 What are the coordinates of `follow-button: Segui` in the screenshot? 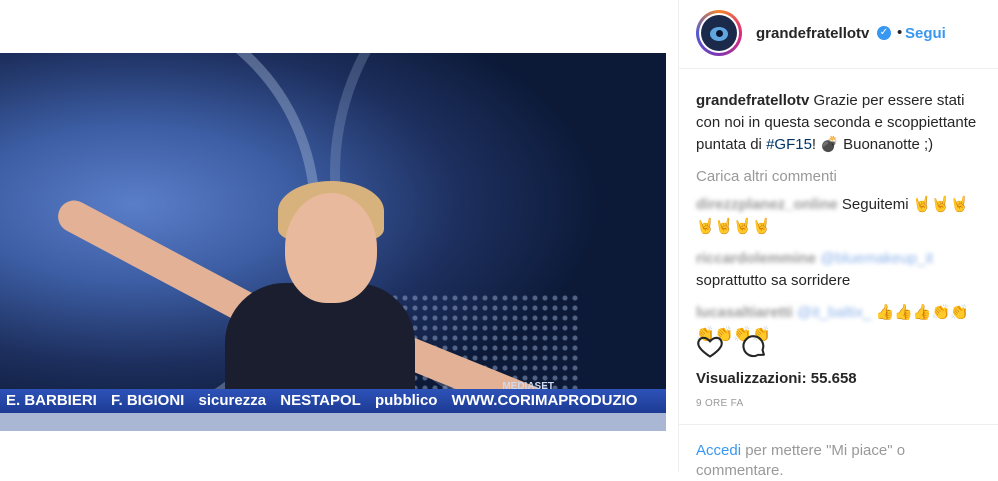 It's located at (925, 33).